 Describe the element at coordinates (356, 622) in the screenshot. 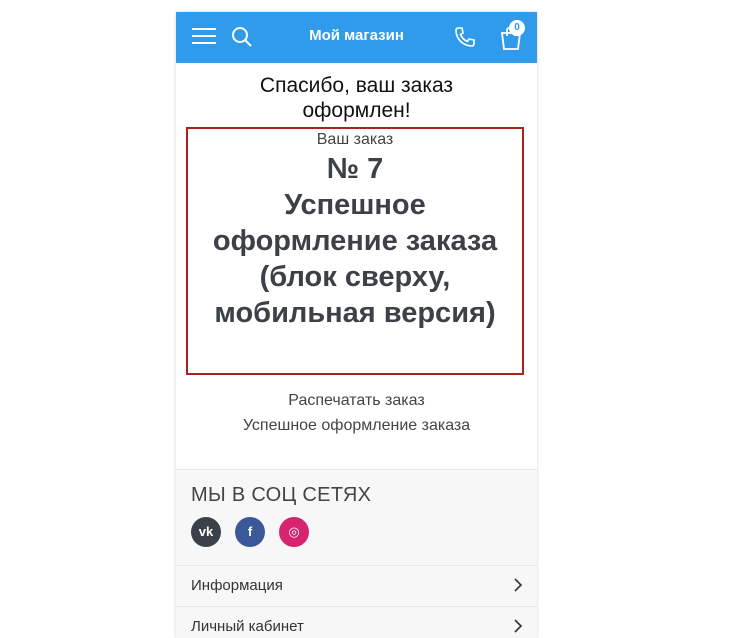

I see `footer-menu-account: Личный кабинет` at that location.